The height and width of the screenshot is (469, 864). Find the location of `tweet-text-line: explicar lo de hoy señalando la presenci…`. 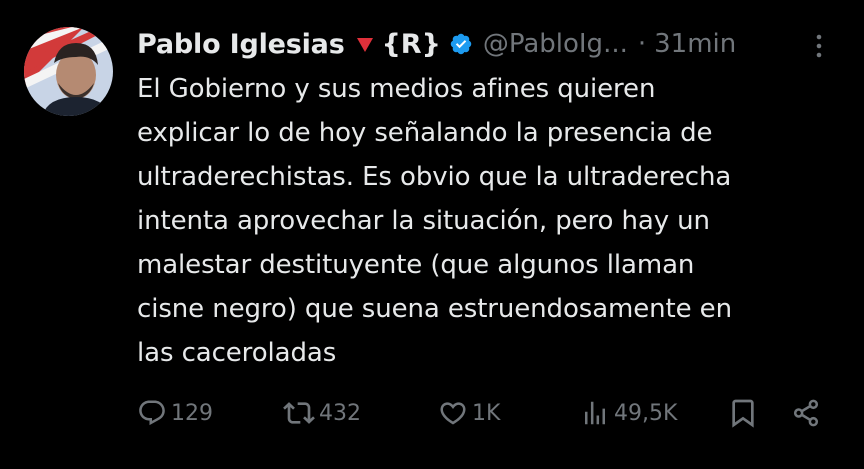

tweet-text-line: explicar lo de hoy señalando la presenci… is located at coordinates (425, 133).